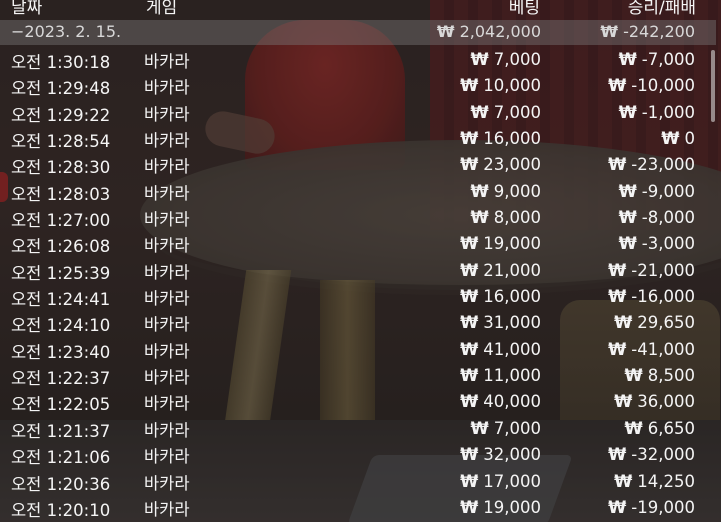  I want to click on summary-date-toggle: −2023. 2. 15., so click(66, 31).